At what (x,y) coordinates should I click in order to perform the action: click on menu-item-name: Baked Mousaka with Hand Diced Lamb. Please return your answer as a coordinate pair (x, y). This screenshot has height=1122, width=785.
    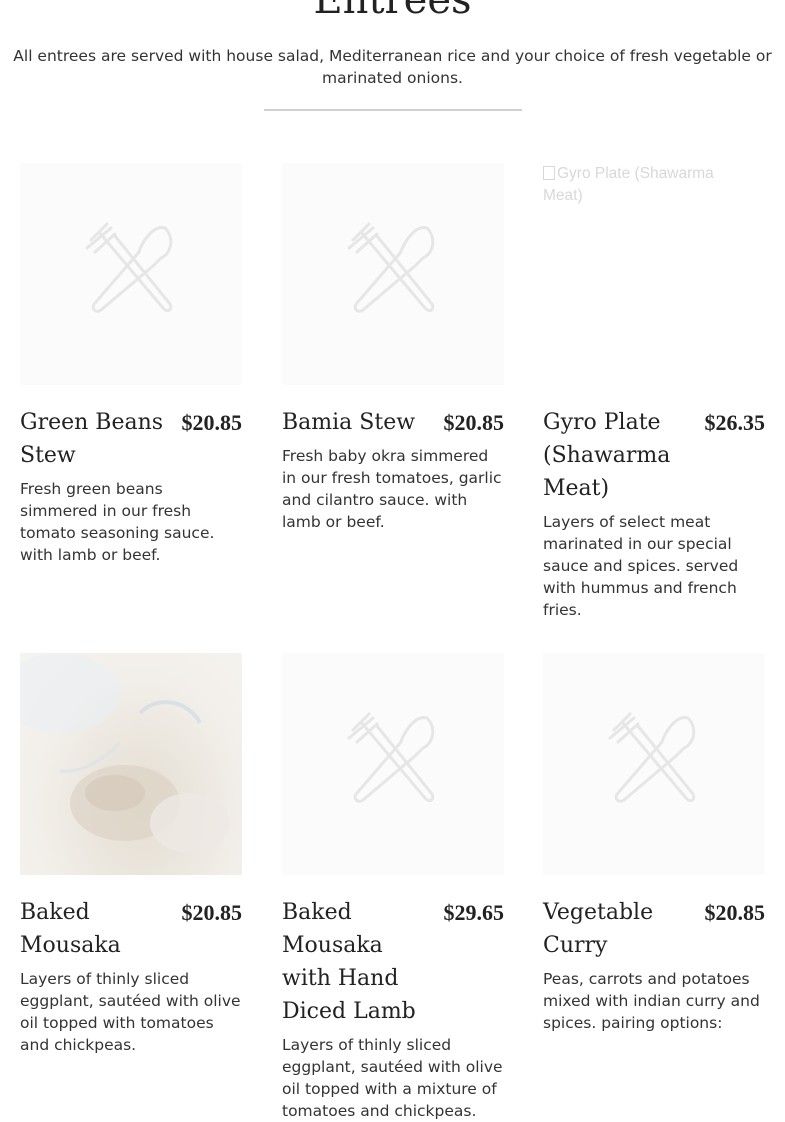
    Looking at the image, I should click on (349, 962).